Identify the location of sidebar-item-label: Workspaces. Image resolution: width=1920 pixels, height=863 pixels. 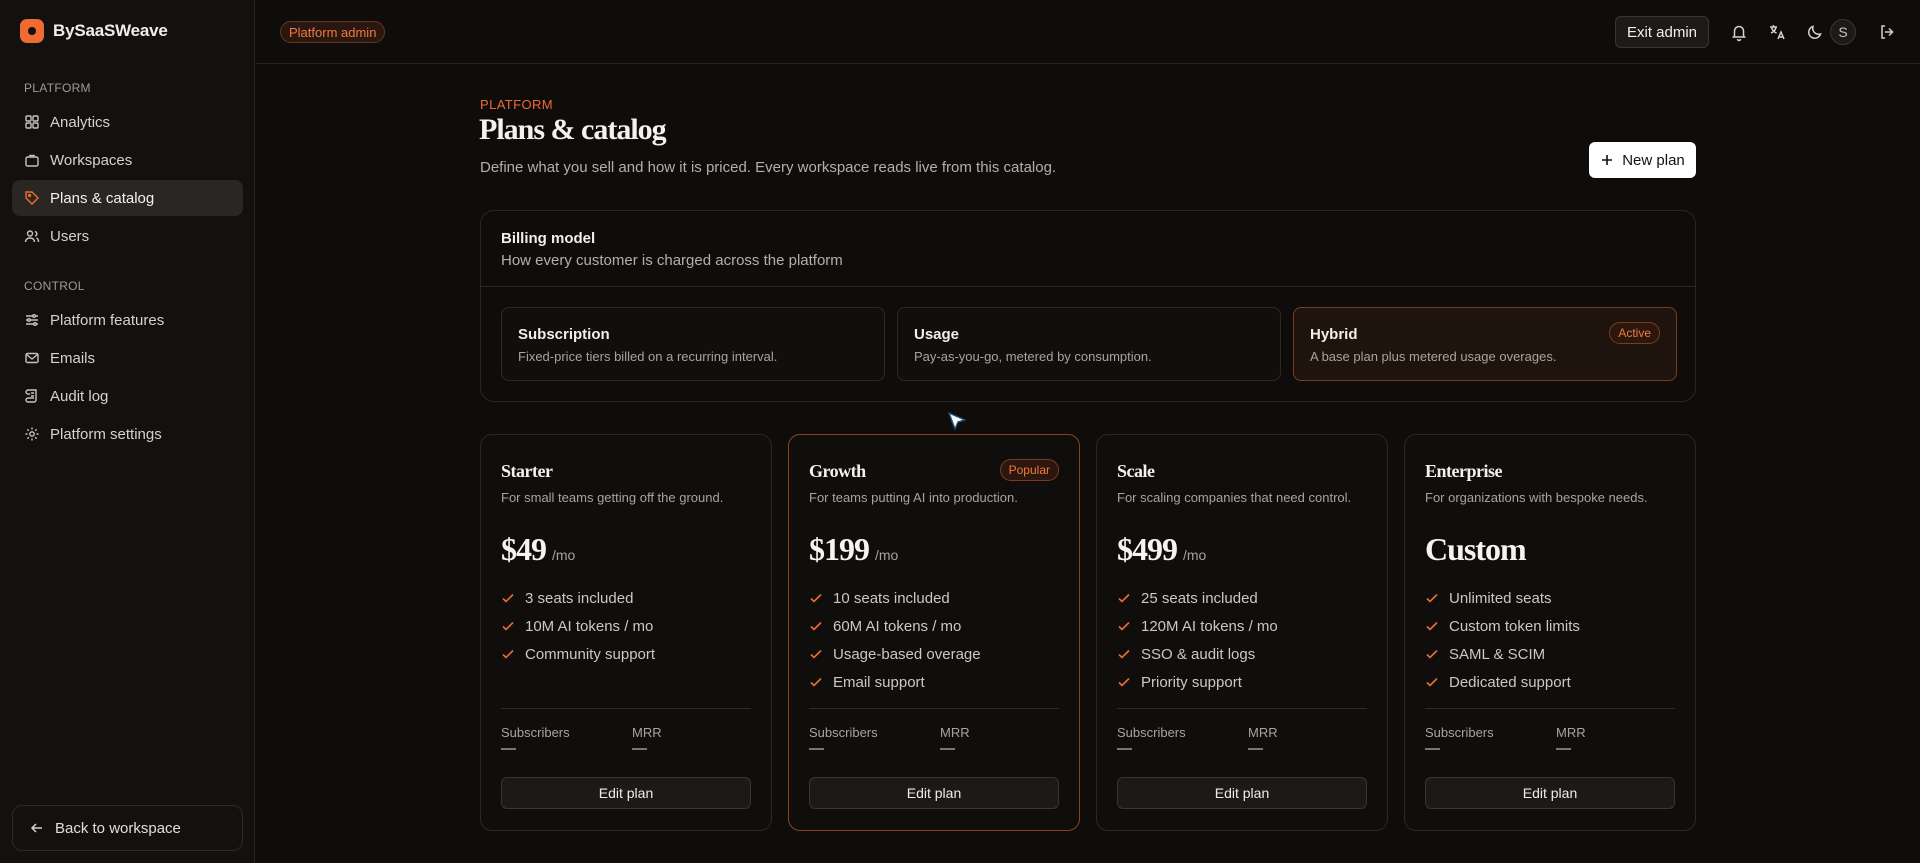
(91, 160).